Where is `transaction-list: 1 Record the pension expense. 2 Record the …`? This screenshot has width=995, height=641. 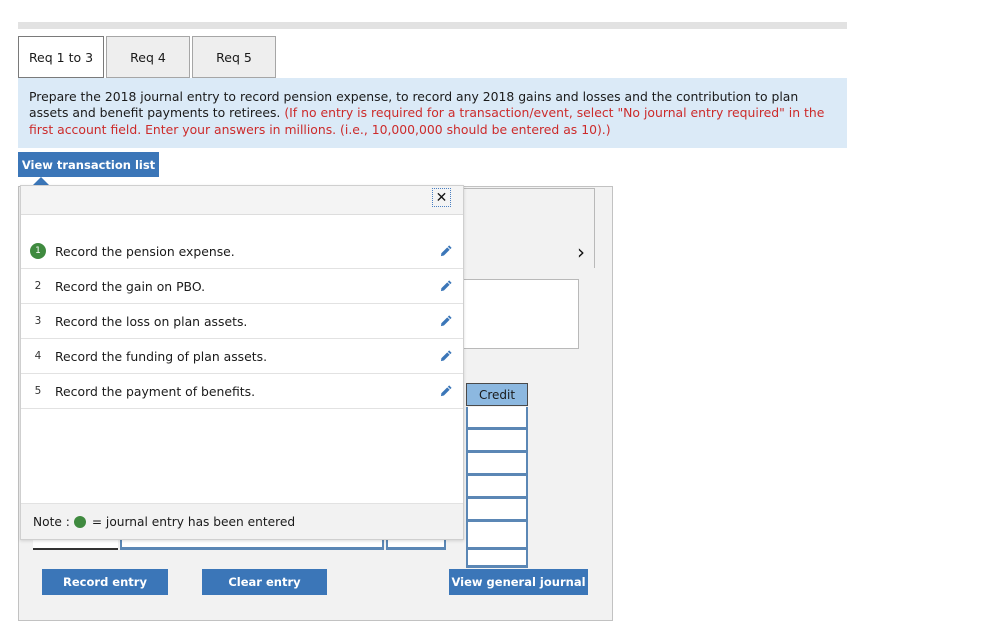 transaction-list: 1 Record the pension expense. 2 Record the … is located at coordinates (242, 312).